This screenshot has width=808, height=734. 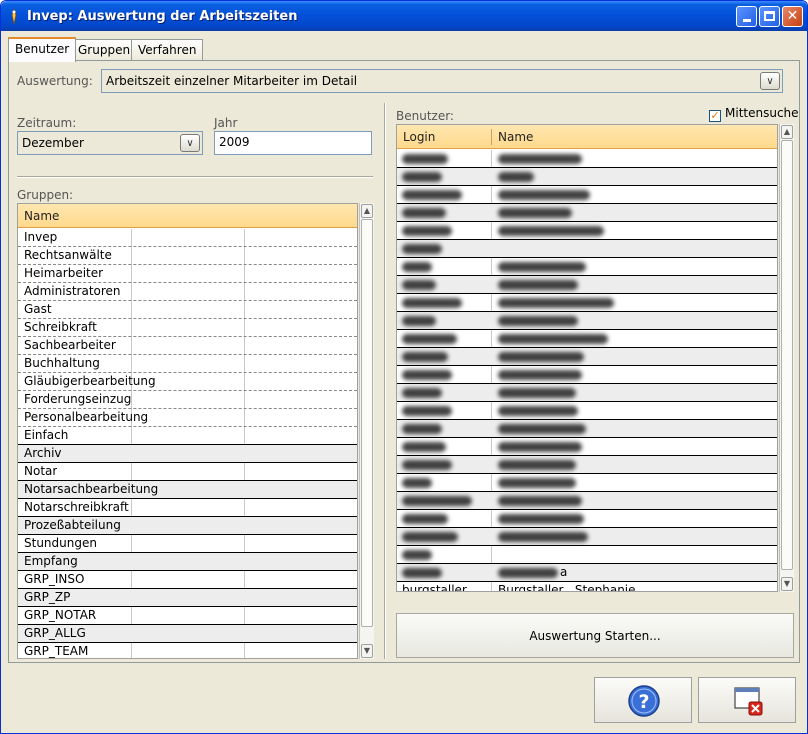 What do you see at coordinates (187, 238) in the screenshot?
I see `list-item: Invep` at bounding box center [187, 238].